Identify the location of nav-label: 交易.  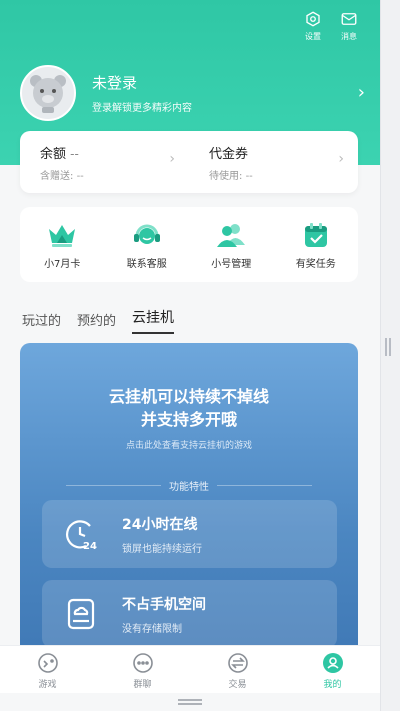
(237, 685).